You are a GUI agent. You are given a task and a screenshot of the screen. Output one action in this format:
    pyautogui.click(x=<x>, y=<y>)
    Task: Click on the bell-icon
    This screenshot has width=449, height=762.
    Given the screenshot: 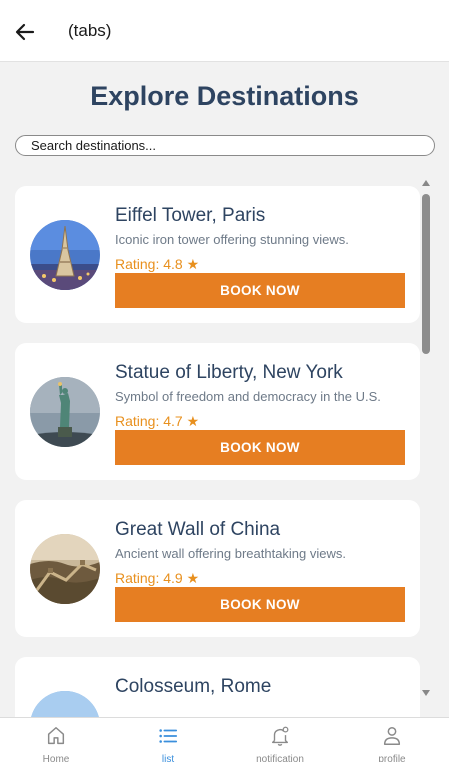 What is the action you would take?
    pyautogui.click(x=280, y=736)
    